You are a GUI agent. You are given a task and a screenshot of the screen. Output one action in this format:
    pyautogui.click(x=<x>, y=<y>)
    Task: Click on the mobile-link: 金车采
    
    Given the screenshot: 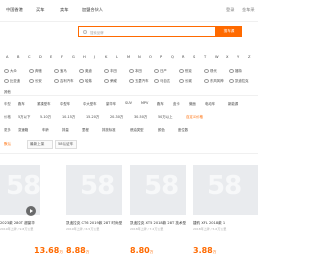 What is the action you would take?
    pyautogui.click(x=248, y=10)
    